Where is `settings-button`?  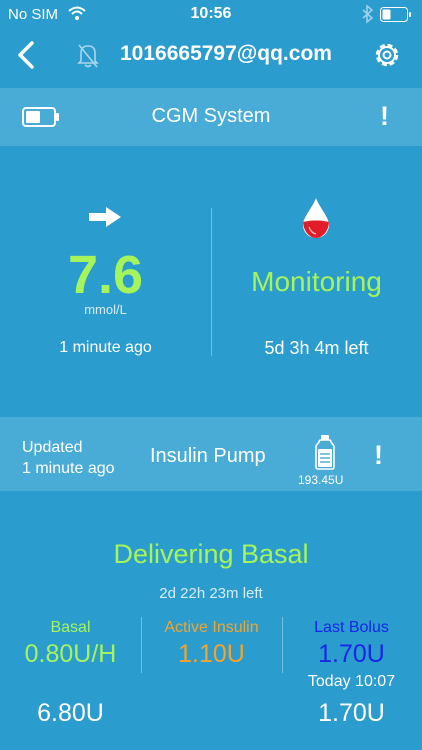
settings-button is located at coordinates (387, 57).